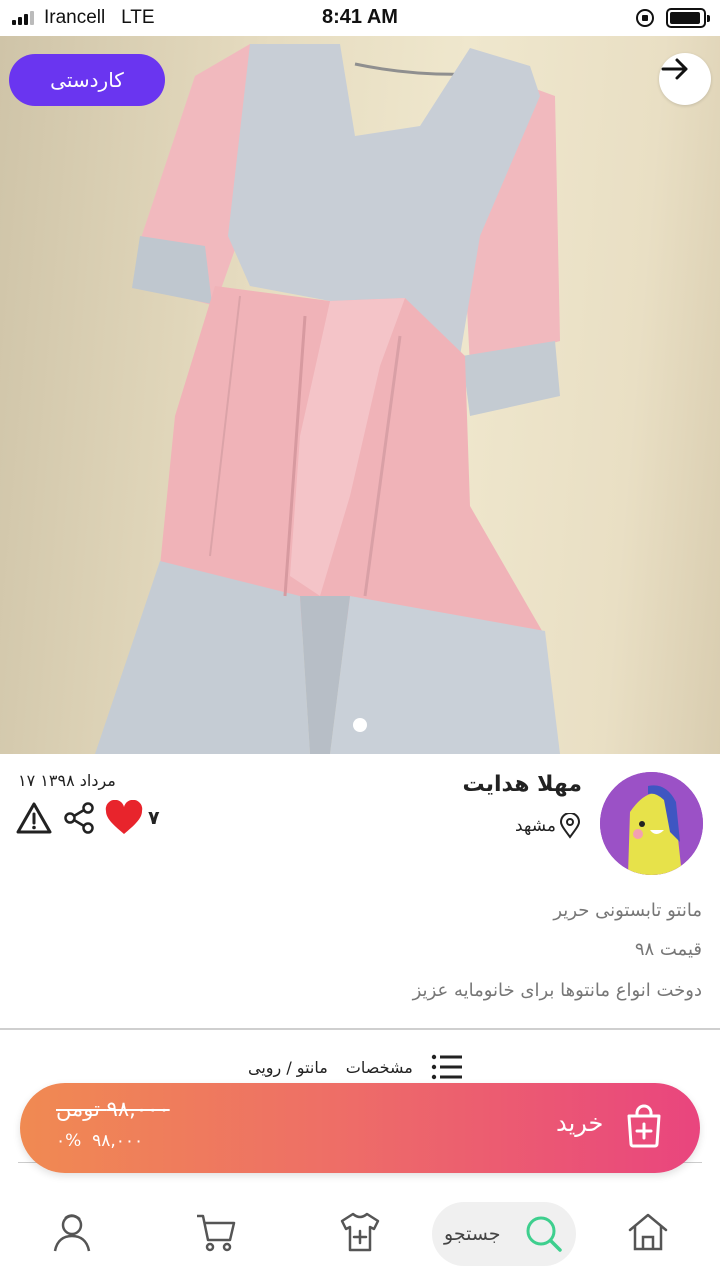 The height and width of the screenshot is (1280, 720). Describe the element at coordinates (34, 818) in the screenshot. I see `warning-icon` at that location.